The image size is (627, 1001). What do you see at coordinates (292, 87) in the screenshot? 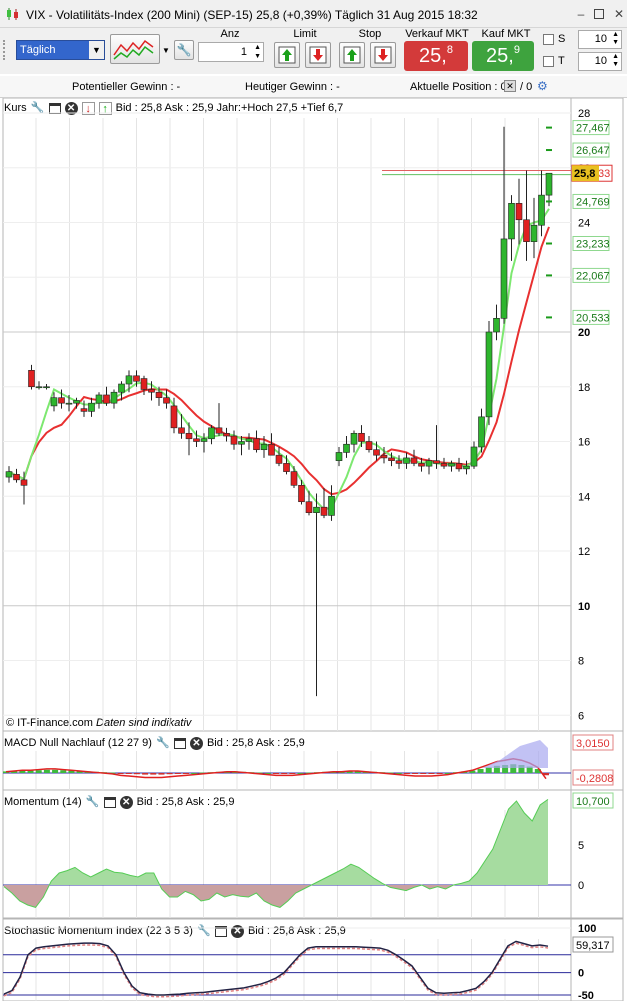
I see `todays-profit: Heutiger Gewinn : -` at bounding box center [292, 87].